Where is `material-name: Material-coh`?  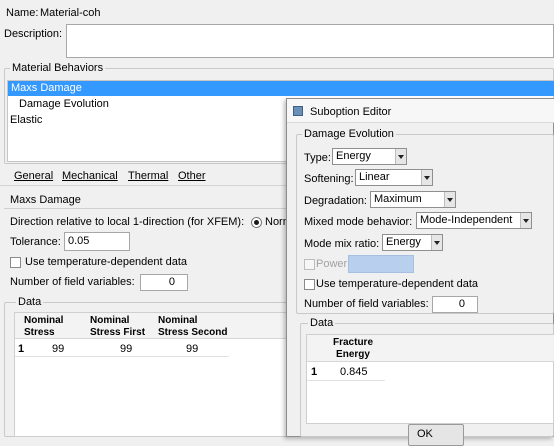 material-name: Material-coh is located at coordinates (70, 13).